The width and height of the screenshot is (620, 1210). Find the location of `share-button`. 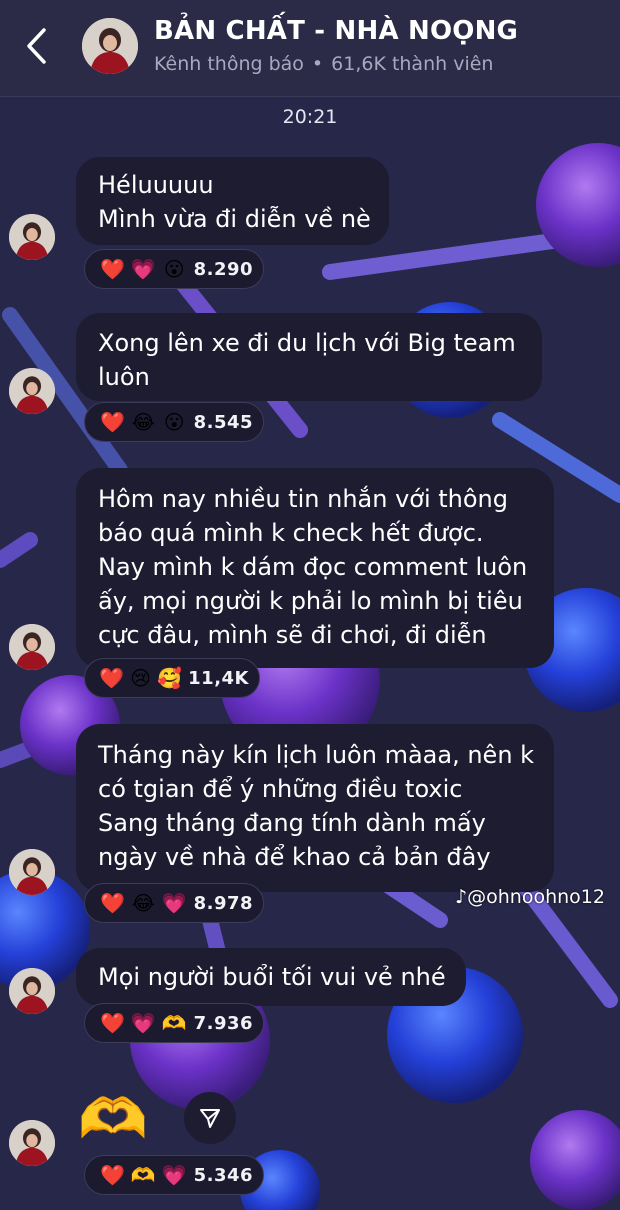

share-button is located at coordinates (210, 1118).